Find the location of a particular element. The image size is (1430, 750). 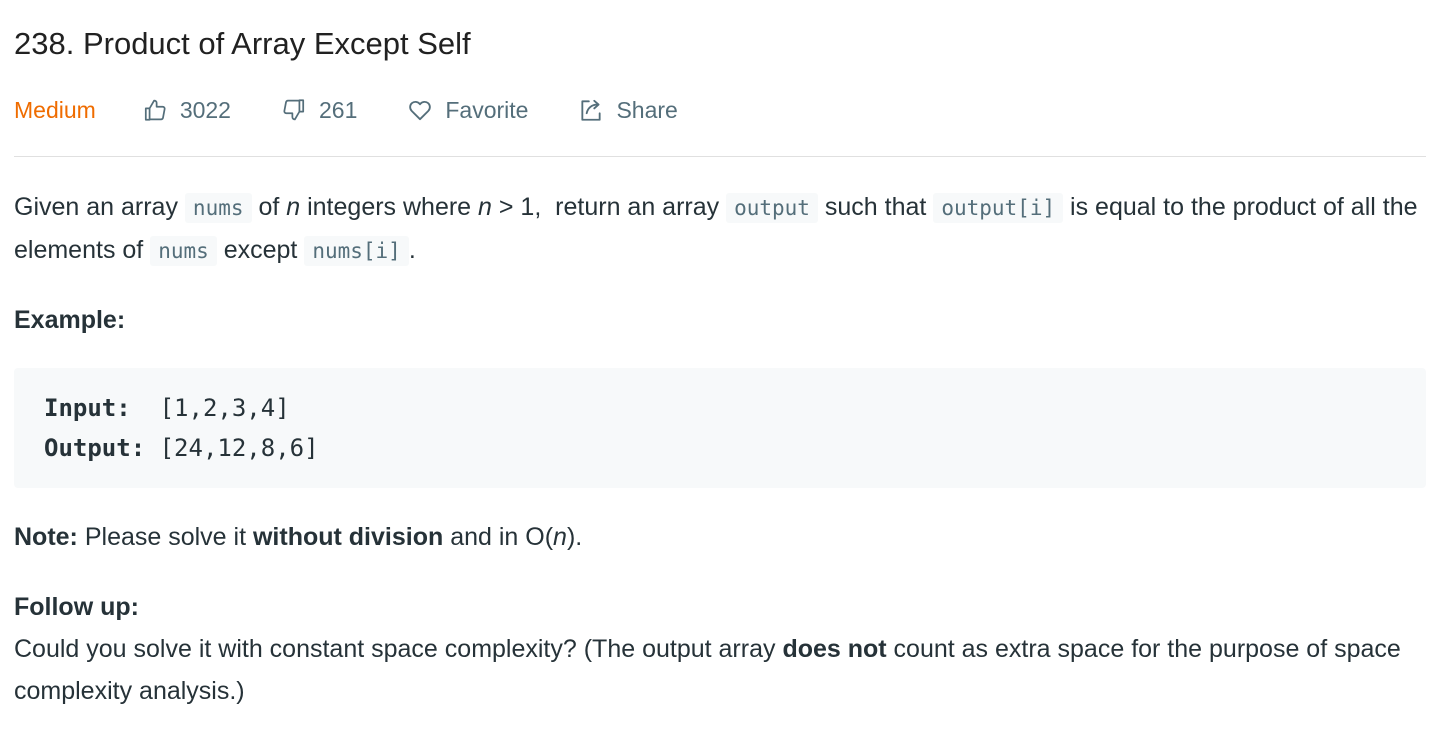

description-text: such that is located at coordinates (875, 207).